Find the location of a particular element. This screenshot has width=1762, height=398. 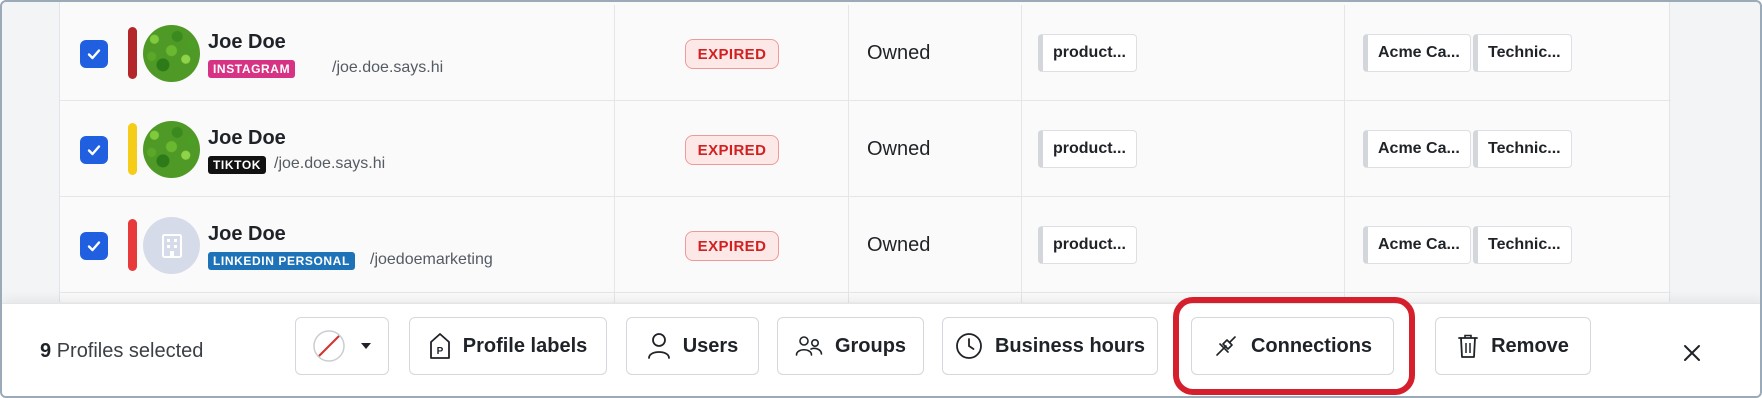

platform-badge: LINKEDIN PERSONAL is located at coordinates (281, 261).